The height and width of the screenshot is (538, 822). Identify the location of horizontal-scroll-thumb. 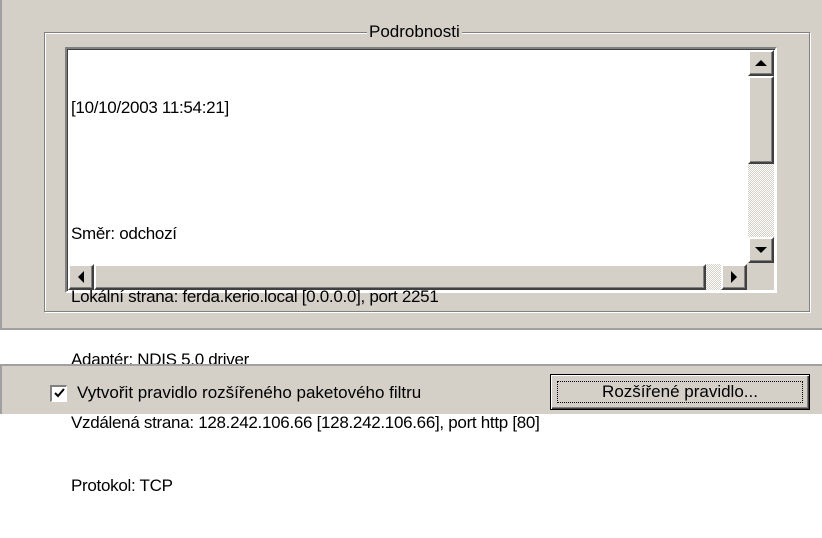
(400, 277).